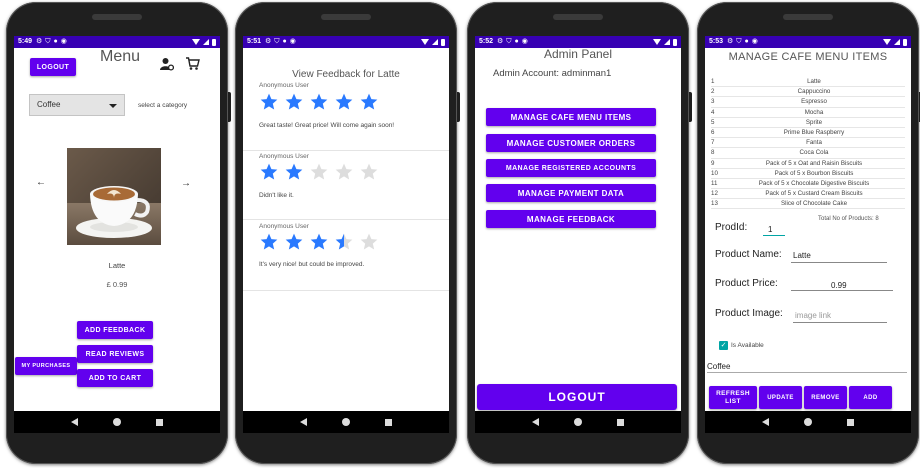  I want to click on status-time: 5:49, so click(25, 41).